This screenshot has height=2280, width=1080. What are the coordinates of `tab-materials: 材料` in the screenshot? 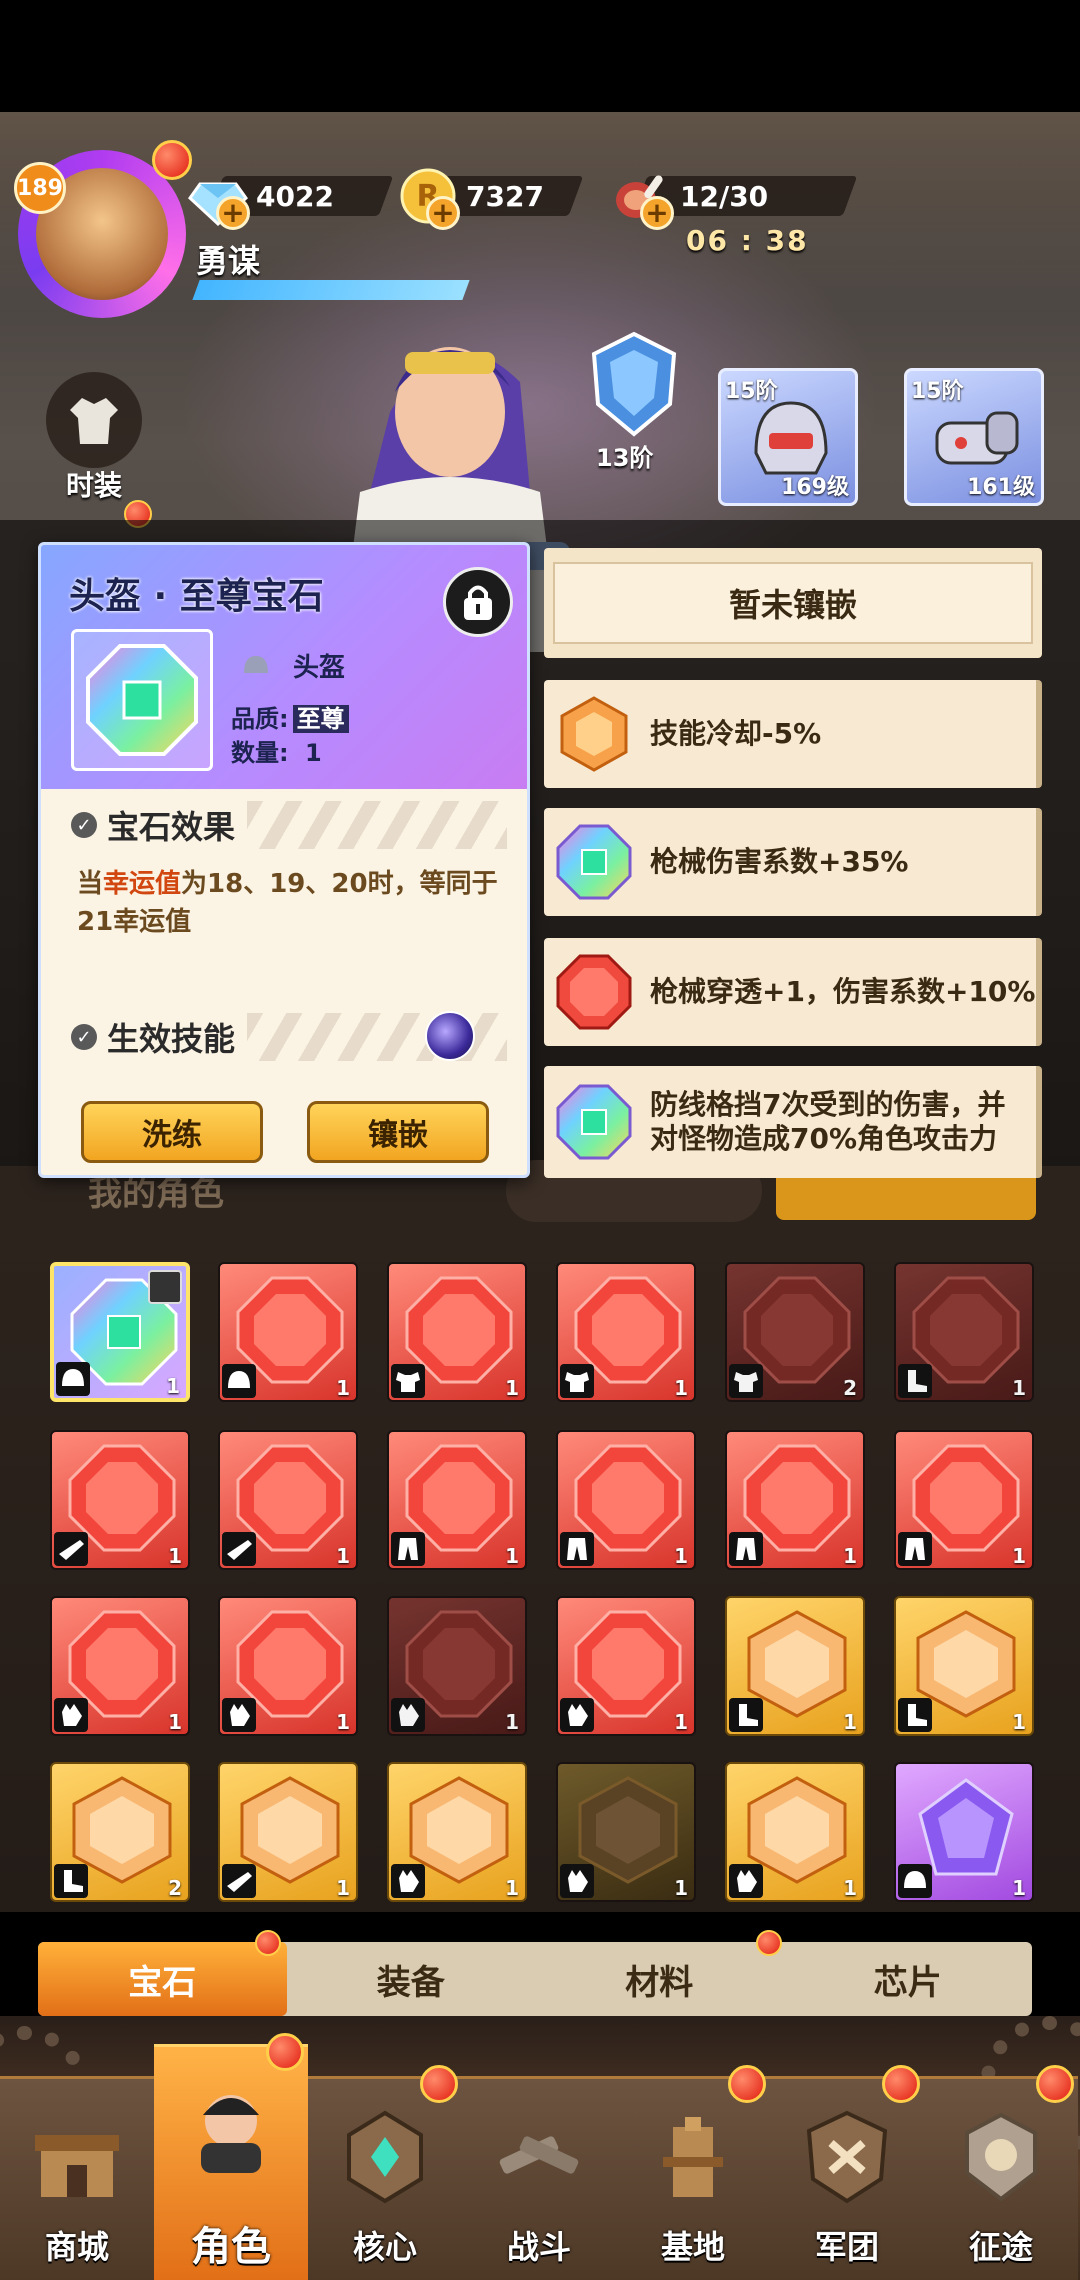 It's located at (659, 1973).